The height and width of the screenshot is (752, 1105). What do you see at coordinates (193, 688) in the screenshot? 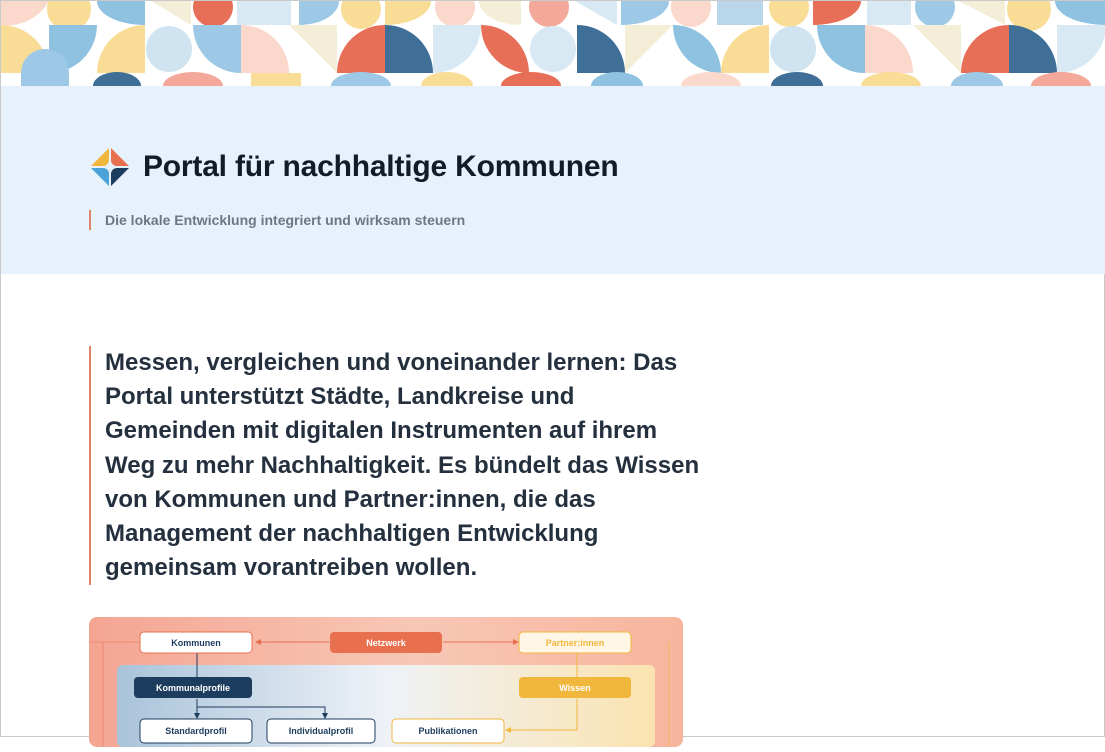
I see `node-kommunalprofile-label: Kommunalprofile` at bounding box center [193, 688].